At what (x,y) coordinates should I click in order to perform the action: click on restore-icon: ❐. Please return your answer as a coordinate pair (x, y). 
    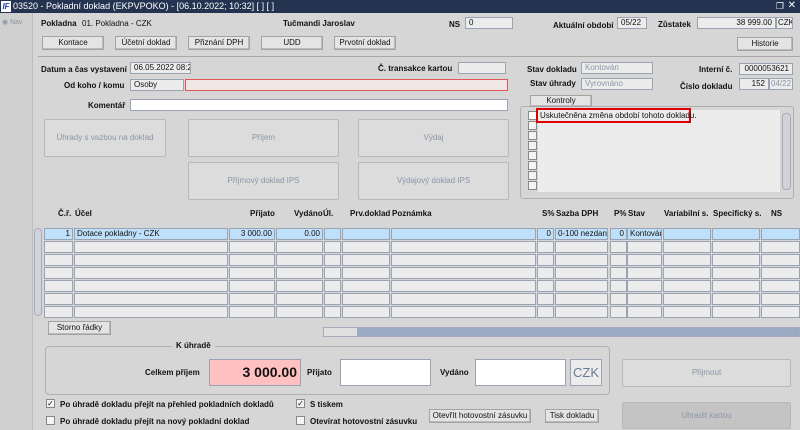
    Looking at the image, I should click on (780, 6).